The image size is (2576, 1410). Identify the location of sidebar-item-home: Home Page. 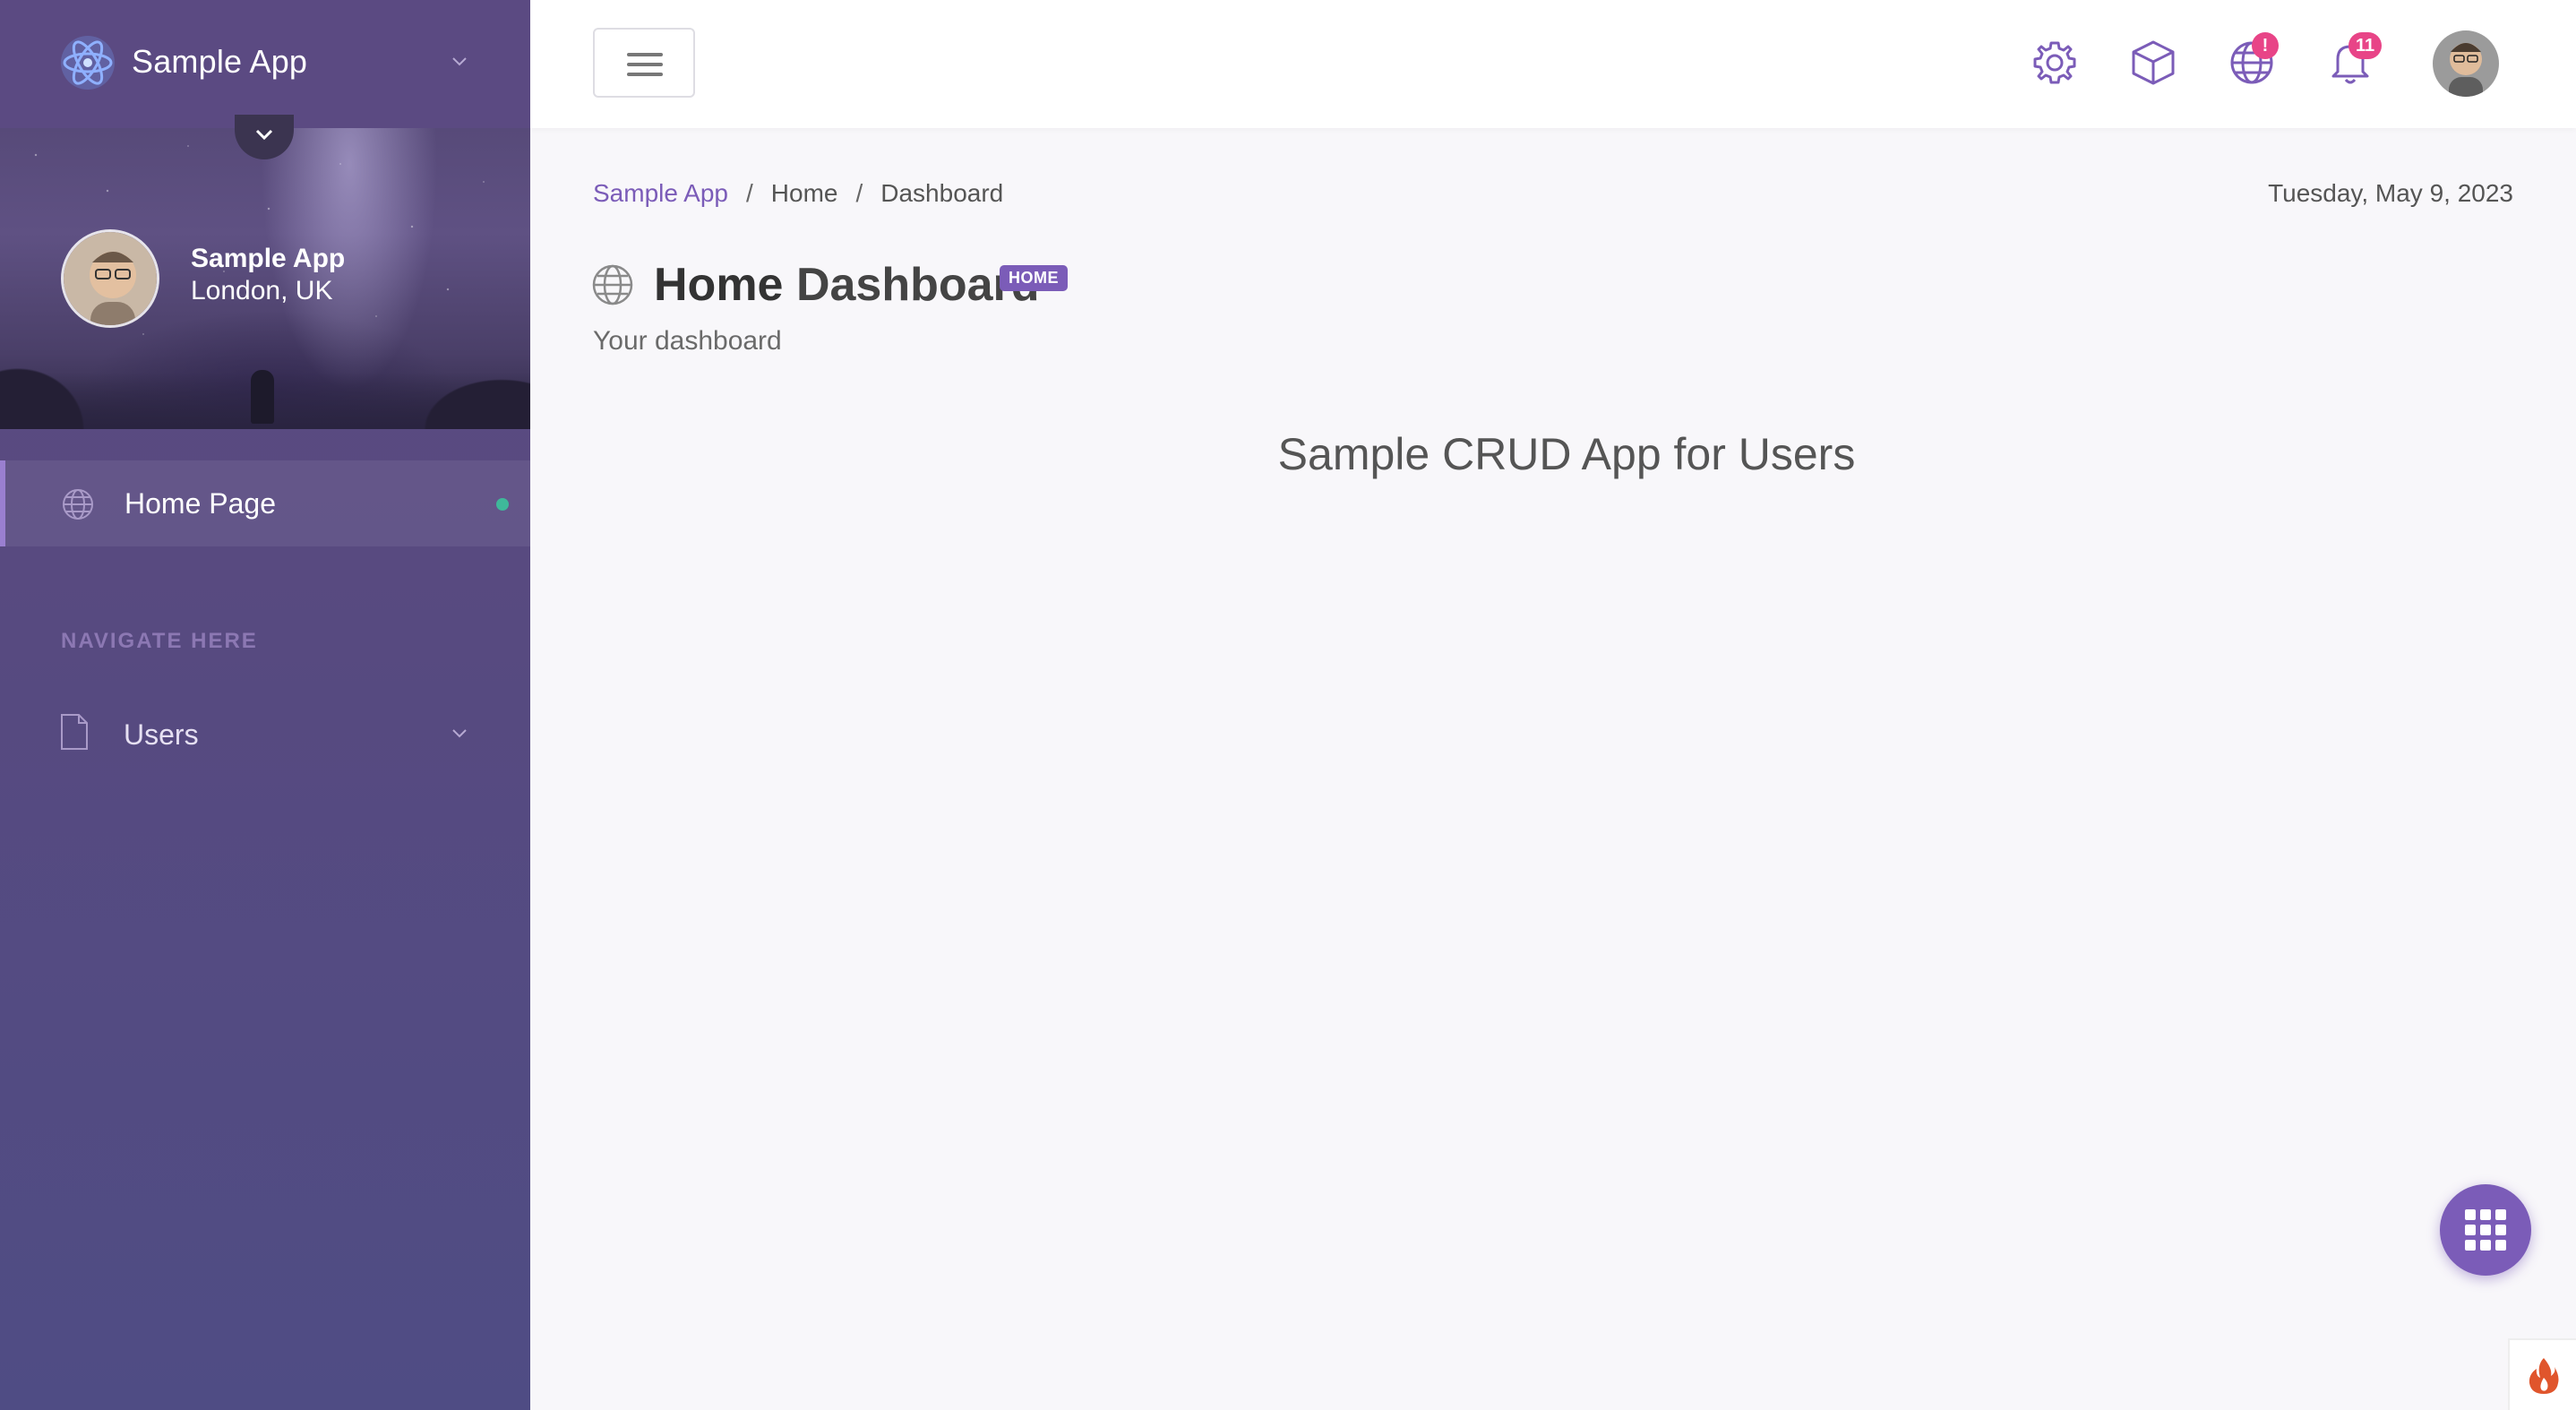
(265, 503).